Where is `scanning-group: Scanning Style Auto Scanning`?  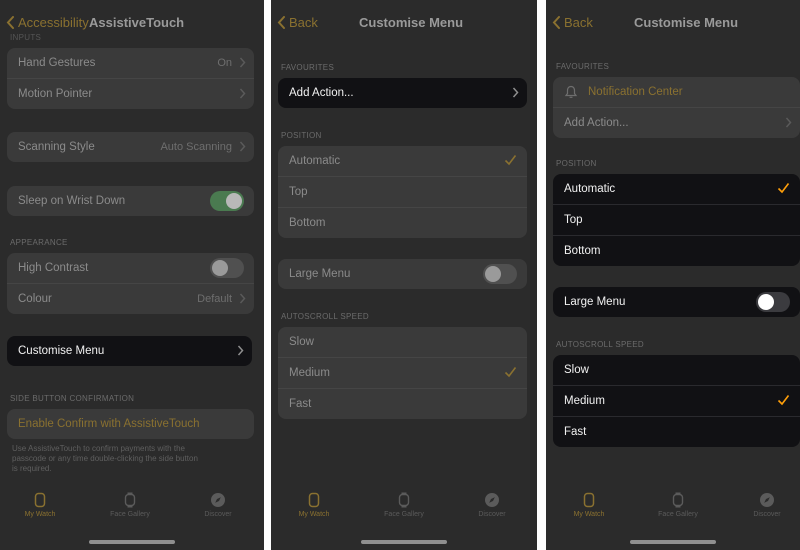
scanning-group: Scanning Style Auto Scanning is located at coordinates (130, 147).